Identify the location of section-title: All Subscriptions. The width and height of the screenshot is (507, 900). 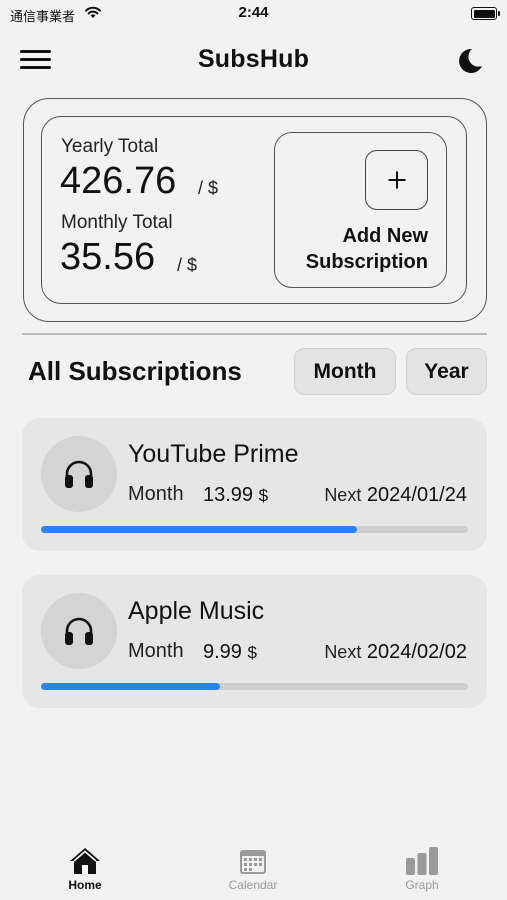
(135, 371).